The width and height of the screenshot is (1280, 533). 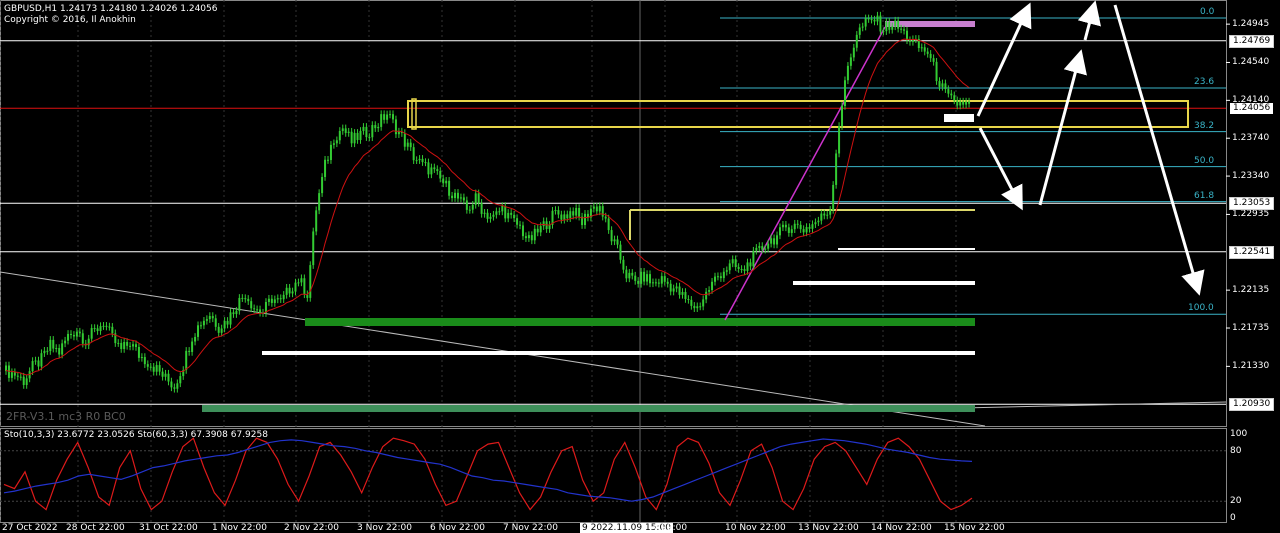 I want to click on stochastic-slow-line, so click(x=488, y=470).